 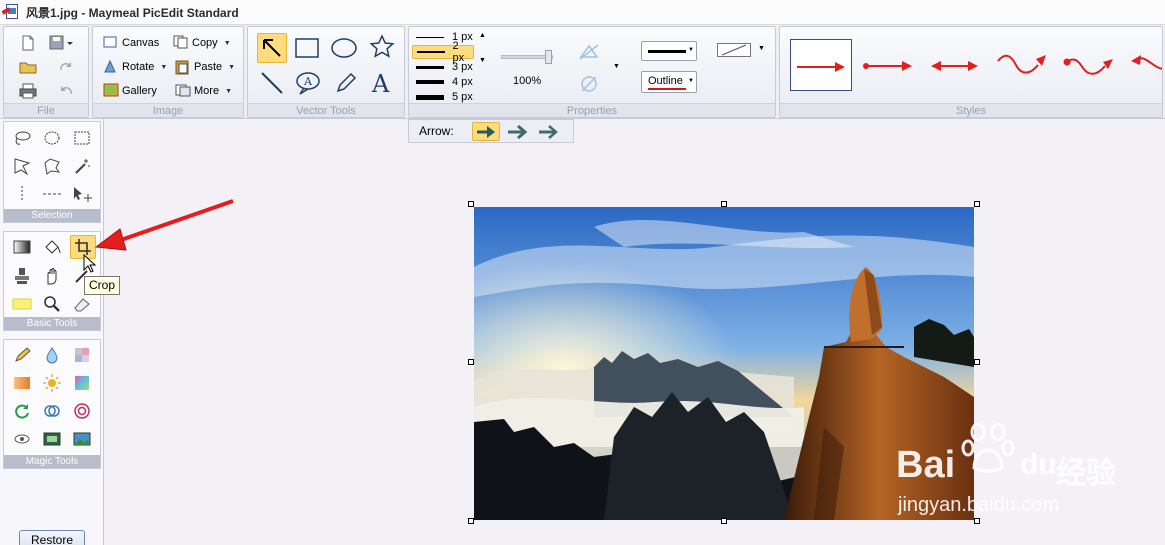 I want to click on arrow-head-thin-icon, so click(x=548, y=131).